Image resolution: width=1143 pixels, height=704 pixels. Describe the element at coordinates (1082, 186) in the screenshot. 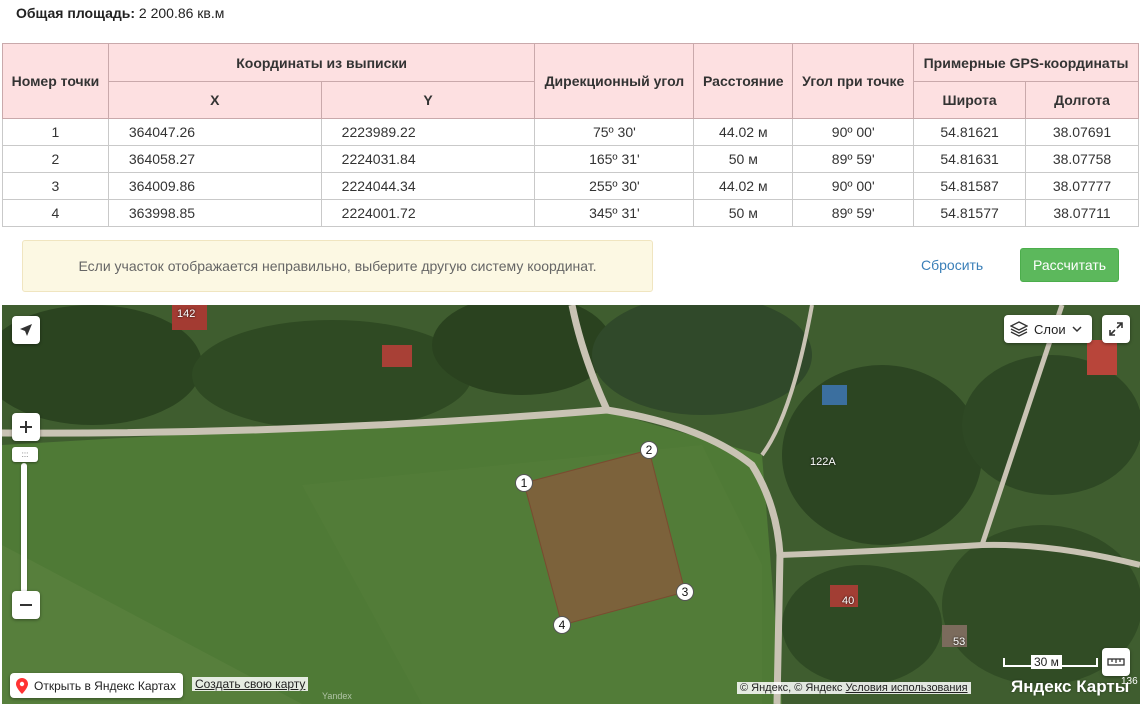

I see `cell-lon: 38.07777` at that location.